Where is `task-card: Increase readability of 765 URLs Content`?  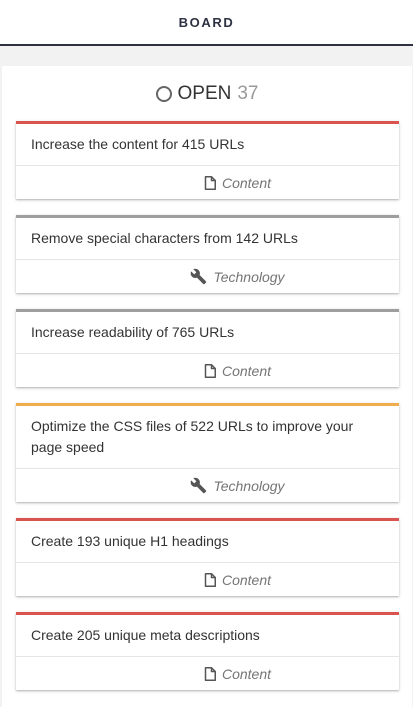
task-card: Increase readability of 765 URLs Content is located at coordinates (207, 348).